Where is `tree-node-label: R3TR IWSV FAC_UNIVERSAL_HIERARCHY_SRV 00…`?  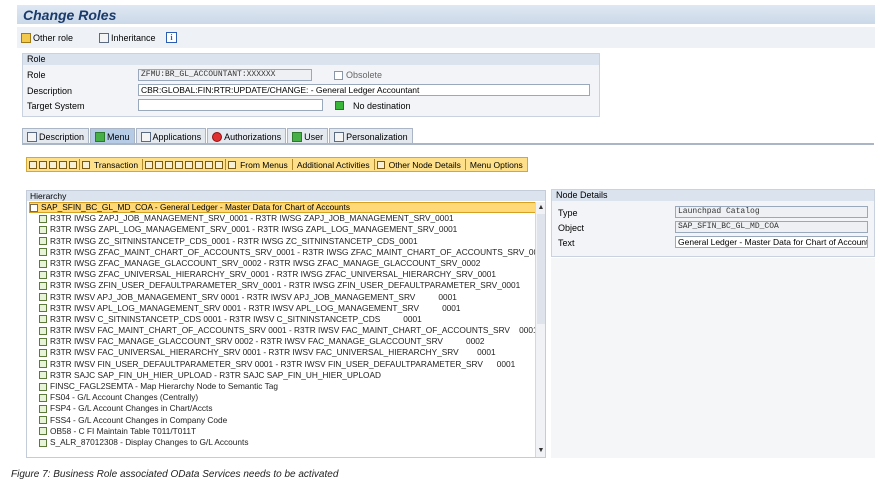 tree-node-label: R3TR IWSV FAC_UNIVERSAL_HIERARCHY_SRV 00… is located at coordinates (273, 352).